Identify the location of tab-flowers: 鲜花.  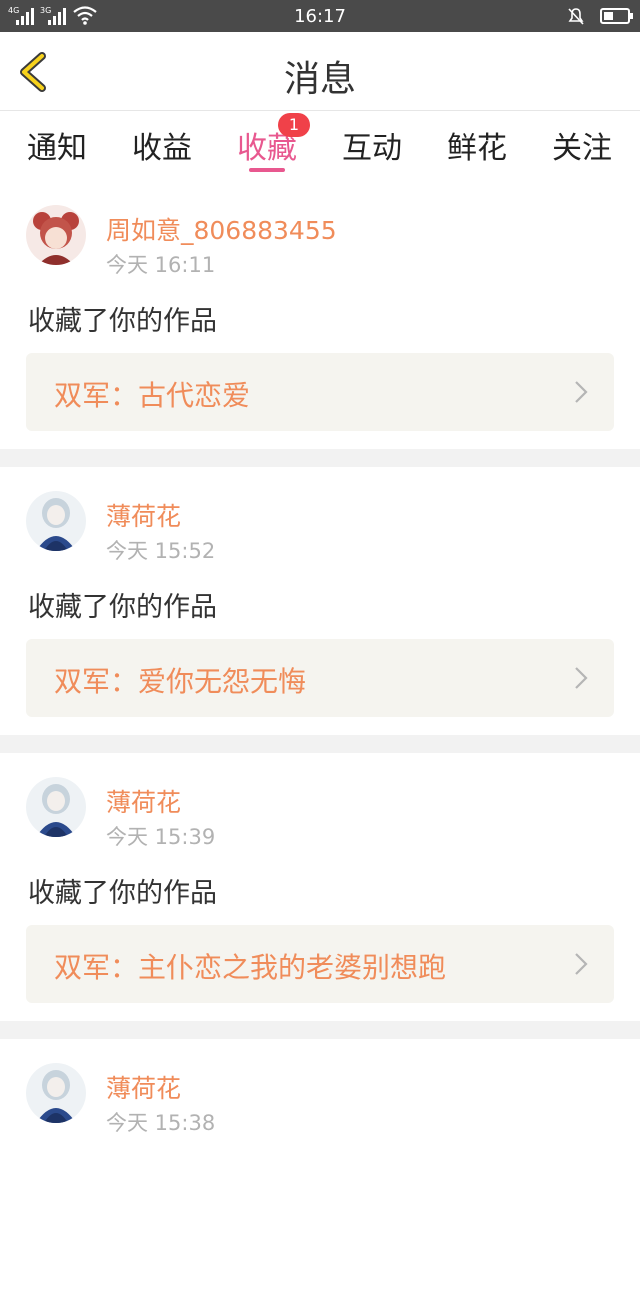
(477, 145).